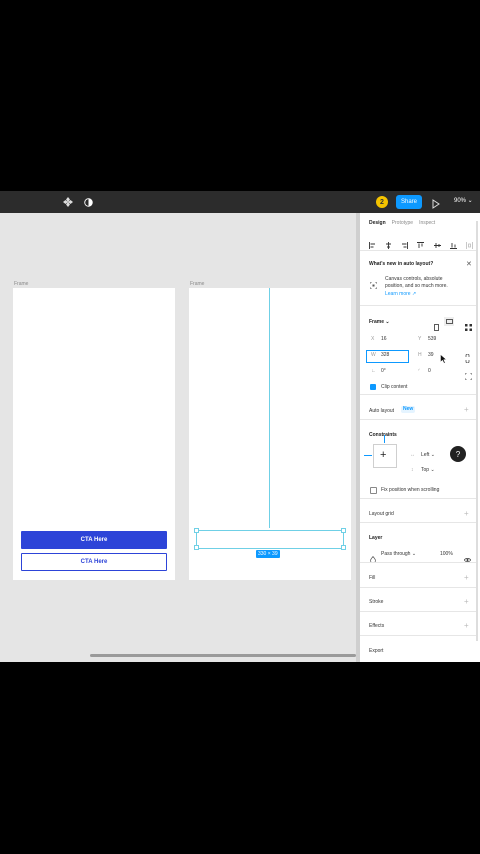  What do you see at coordinates (368, 455) in the screenshot?
I see `left-constraint-line` at bounding box center [368, 455].